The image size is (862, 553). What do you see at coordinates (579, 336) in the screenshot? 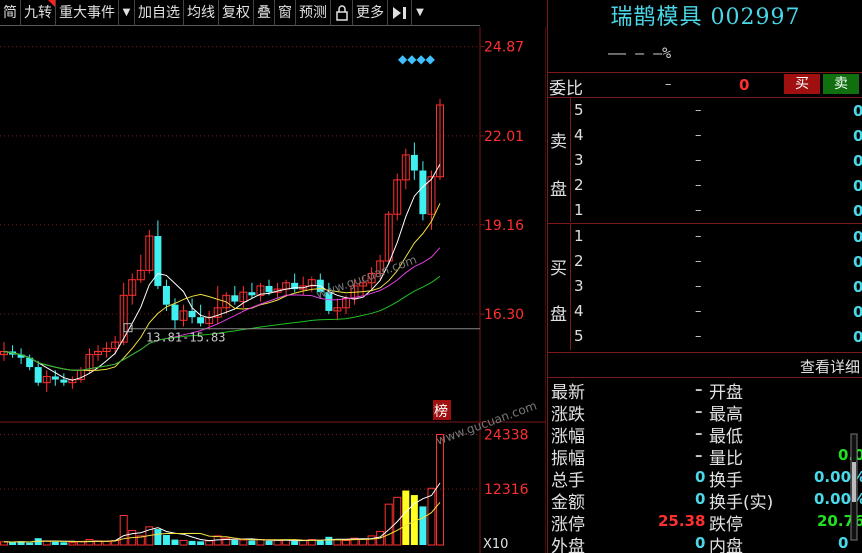
I see `level-number: 5` at bounding box center [579, 336].